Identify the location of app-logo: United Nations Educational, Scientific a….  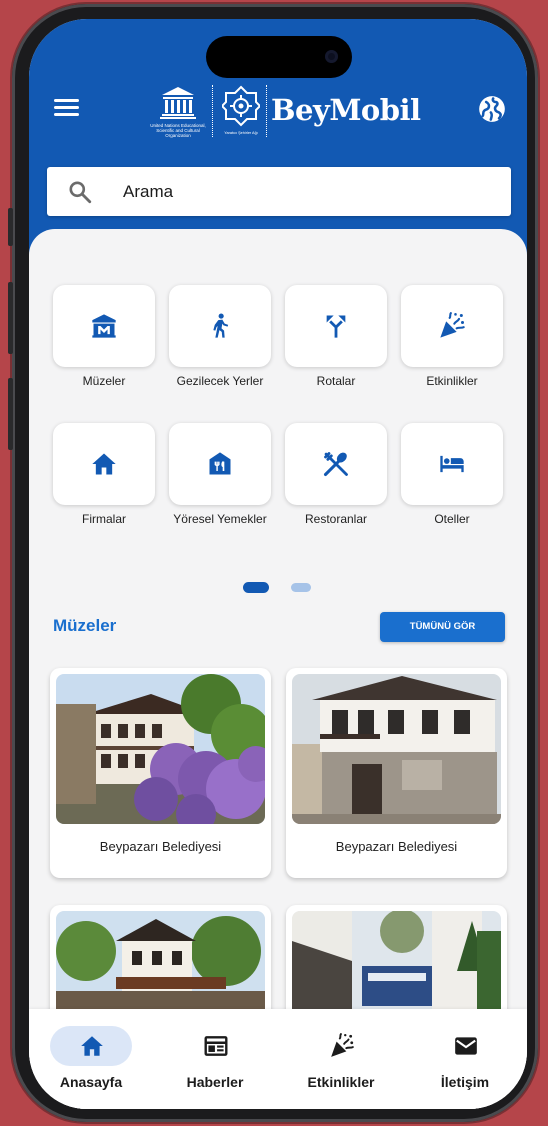
(282, 111).